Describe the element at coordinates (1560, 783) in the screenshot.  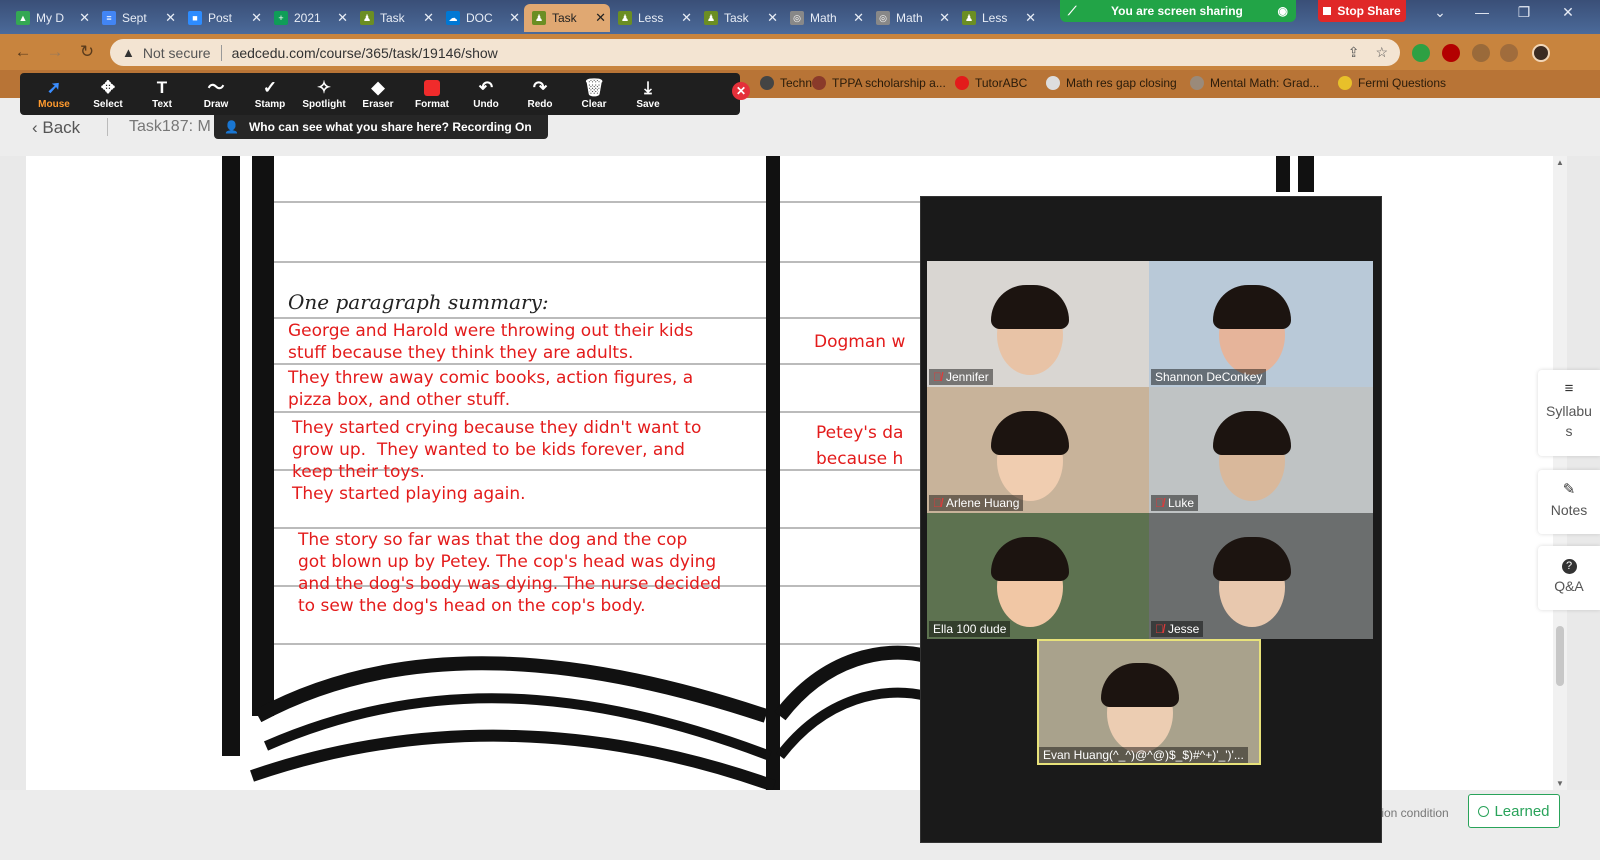
I see `scroll-down-icon: ▼` at that location.